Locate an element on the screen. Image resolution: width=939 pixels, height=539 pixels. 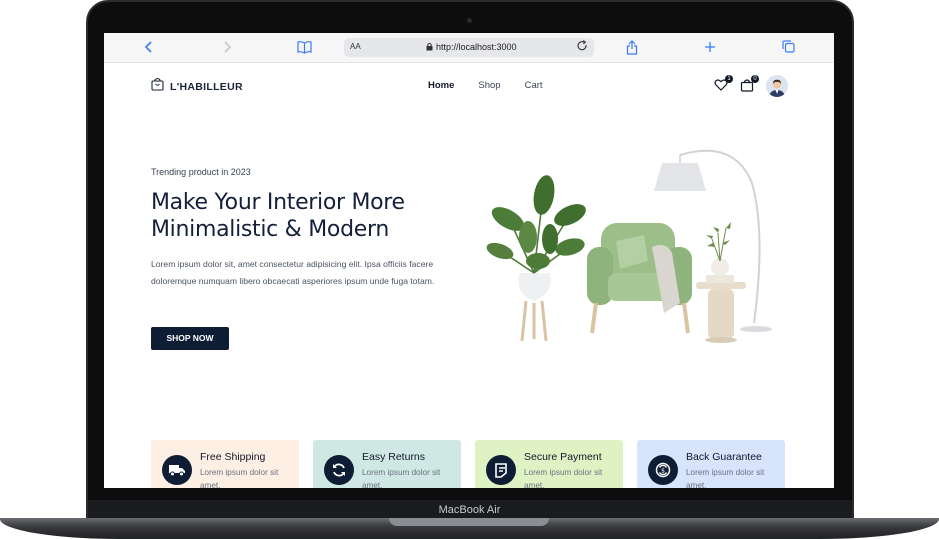
new-tab-icon is located at coordinates (710, 48).